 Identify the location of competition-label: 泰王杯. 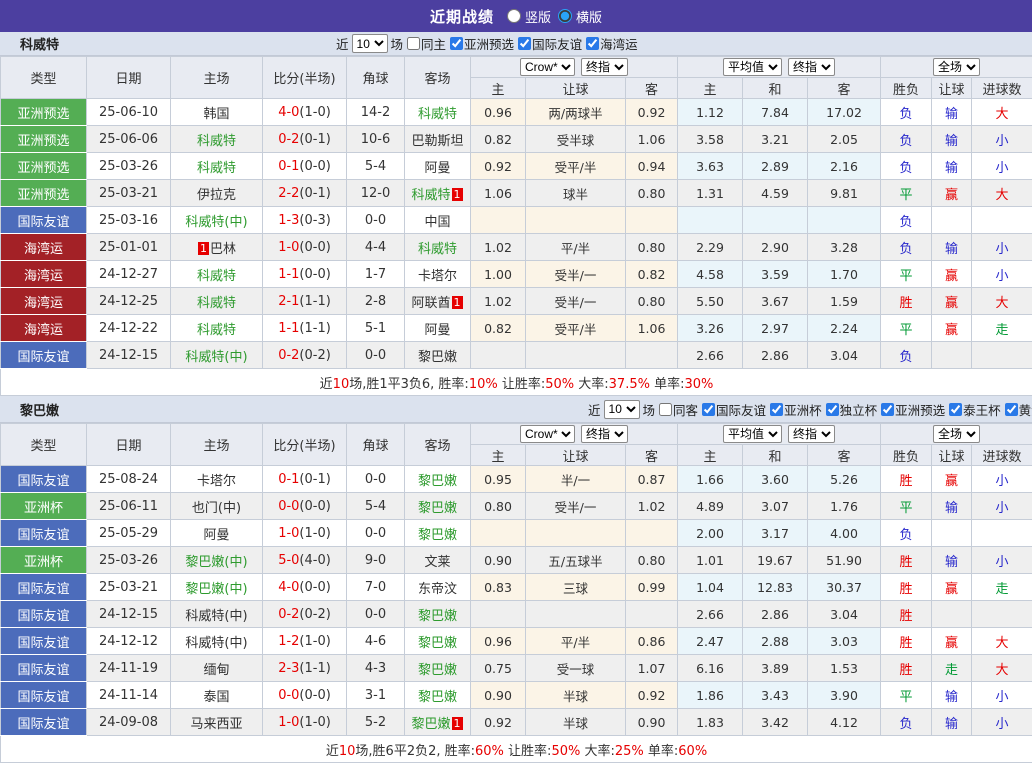
(982, 409).